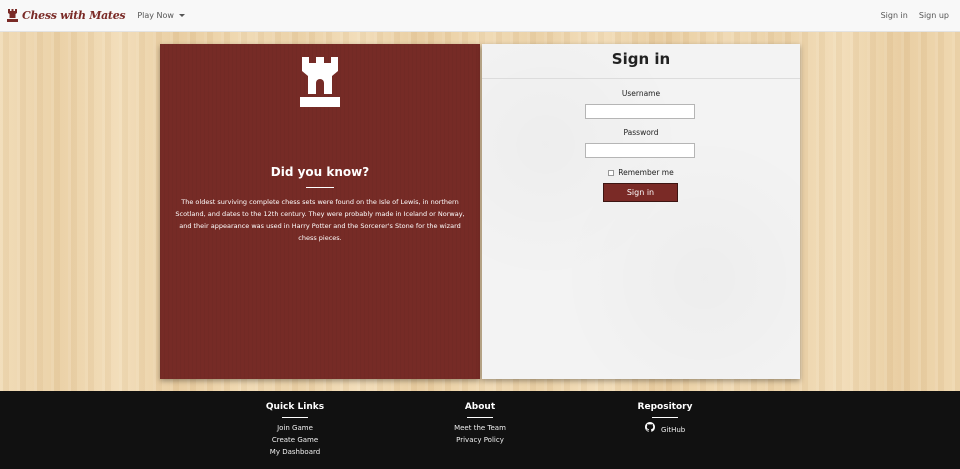 The width and height of the screenshot is (960, 469). I want to click on privacy-policy-link: Privacy Policy, so click(480, 440).